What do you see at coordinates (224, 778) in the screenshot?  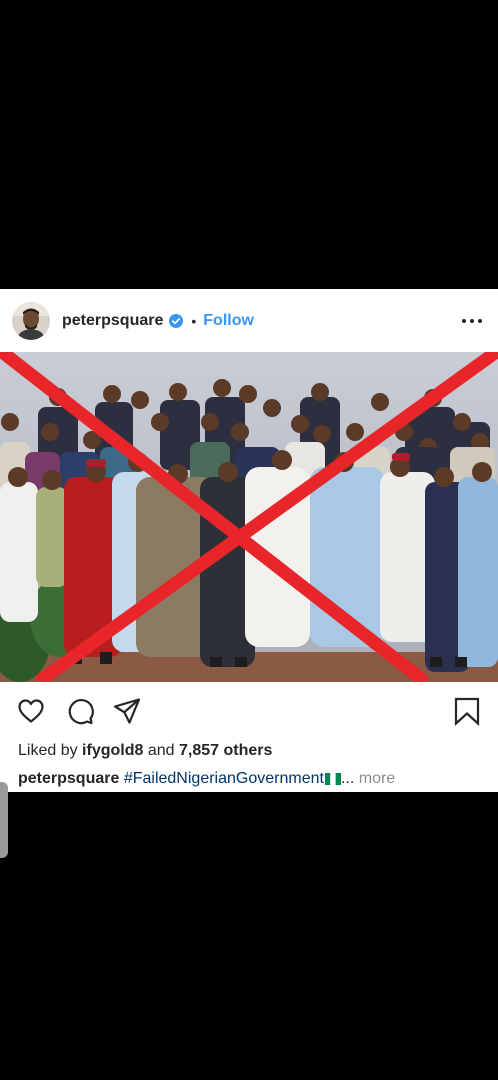 I see `caption-hashtag: #FailedNigerianGovernment` at bounding box center [224, 778].